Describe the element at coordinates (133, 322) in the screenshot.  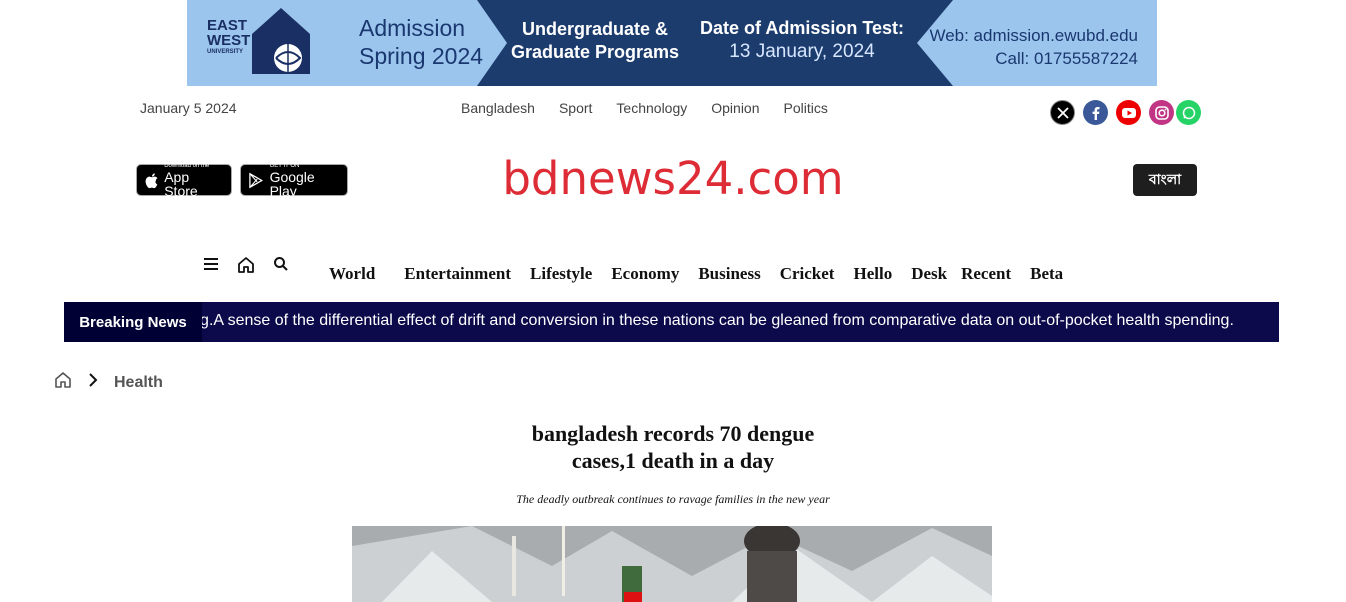
I see `breaking-news-label: Breaking News` at that location.